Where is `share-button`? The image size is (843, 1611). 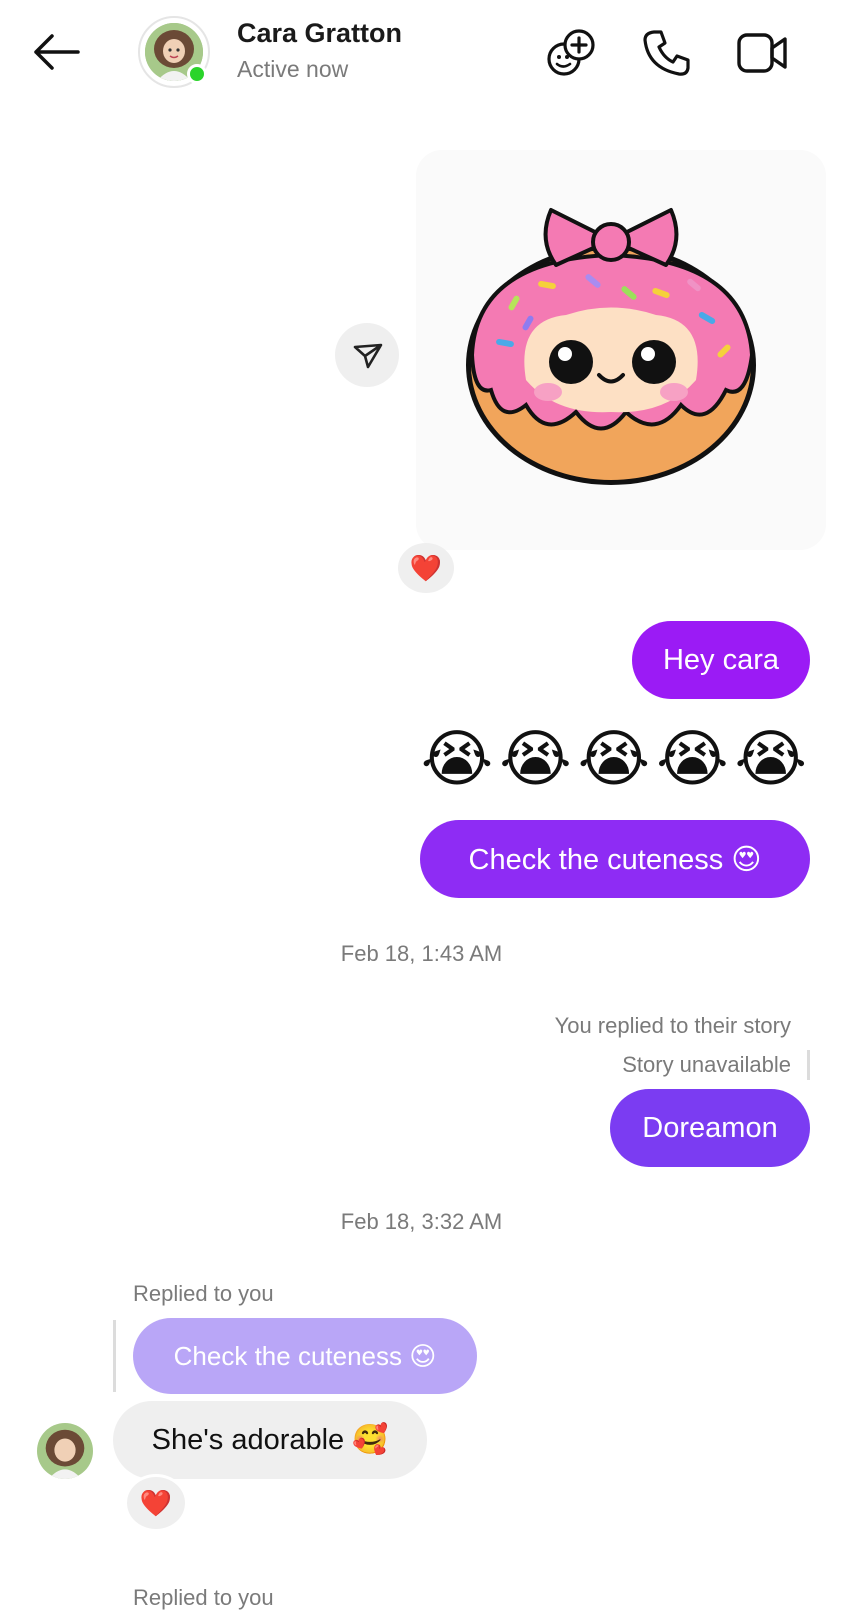
share-button is located at coordinates (367, 355).